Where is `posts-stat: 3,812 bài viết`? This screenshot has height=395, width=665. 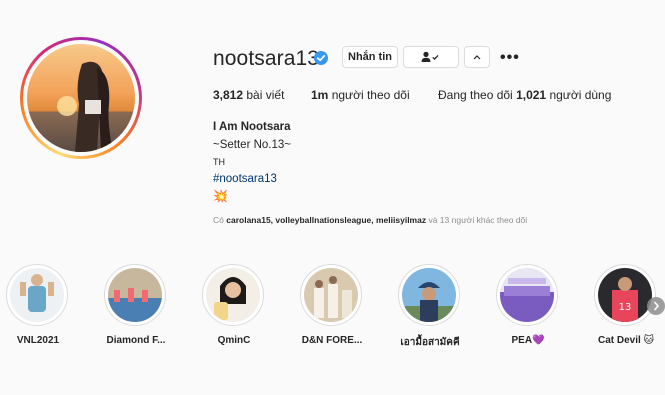 posts-stat: 3,812 bài viết is located at coordinates (248, 95).